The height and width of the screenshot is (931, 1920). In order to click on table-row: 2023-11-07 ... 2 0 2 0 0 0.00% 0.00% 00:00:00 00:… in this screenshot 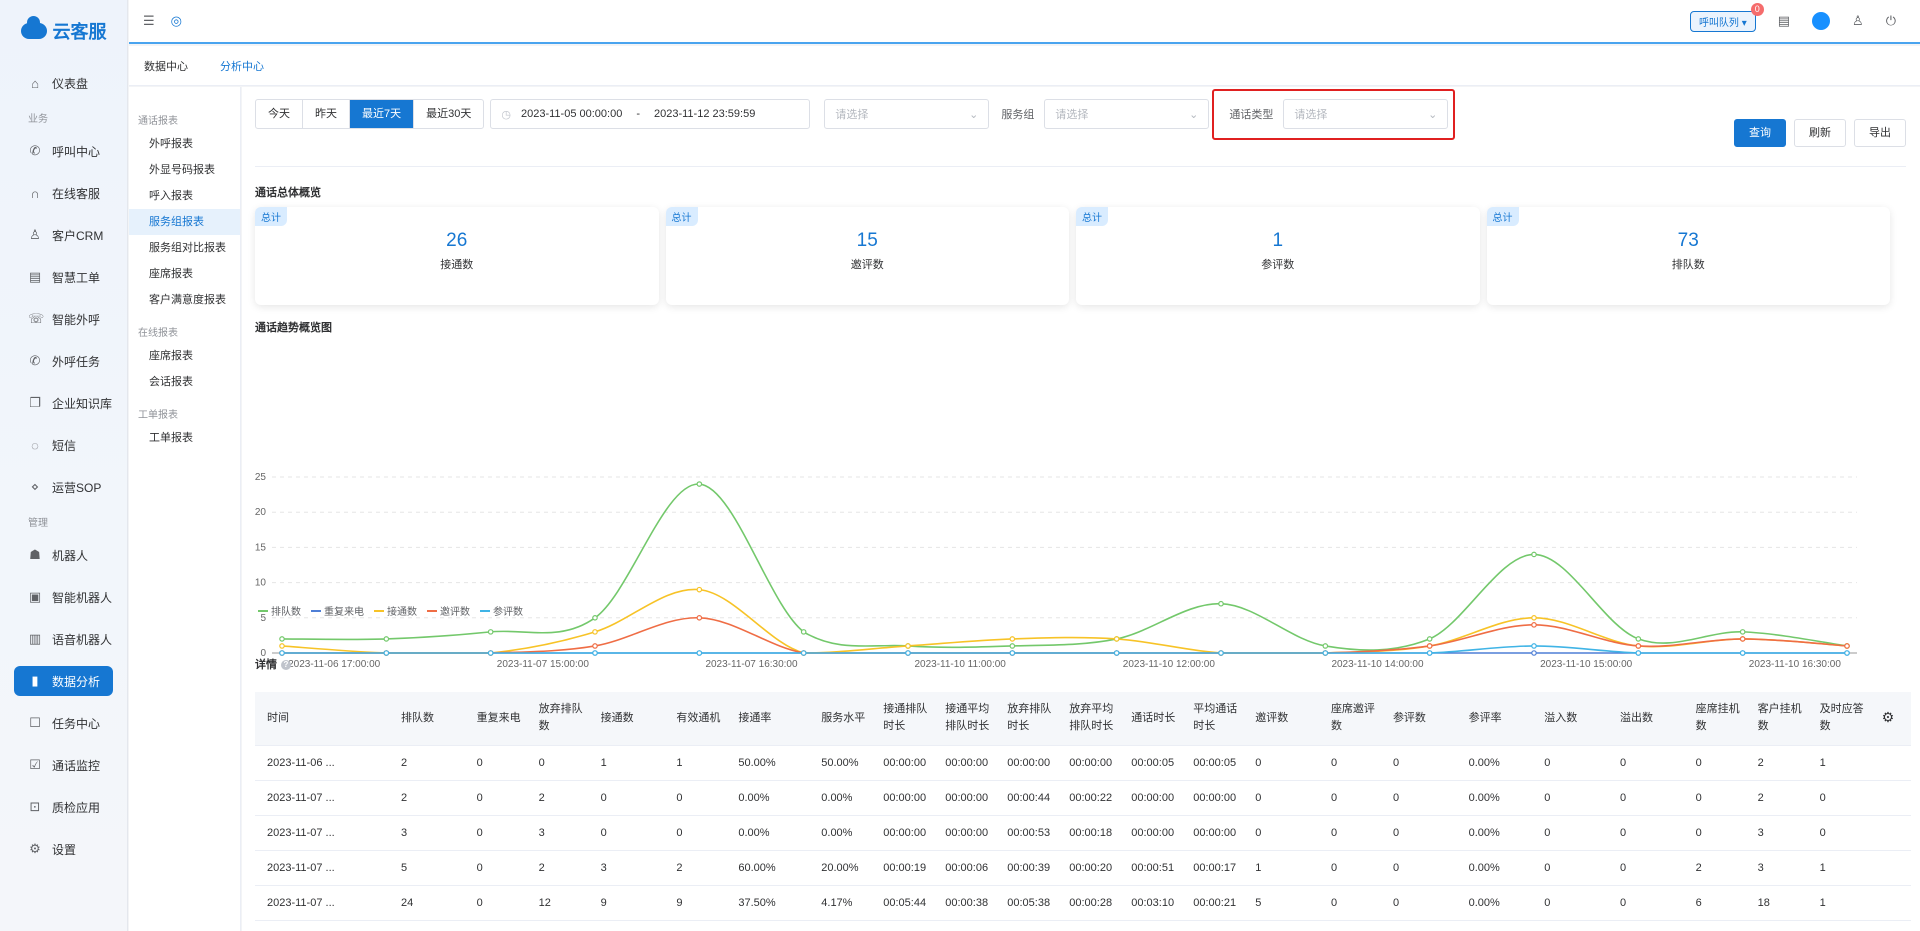, I will do `click(1083, 798)`.